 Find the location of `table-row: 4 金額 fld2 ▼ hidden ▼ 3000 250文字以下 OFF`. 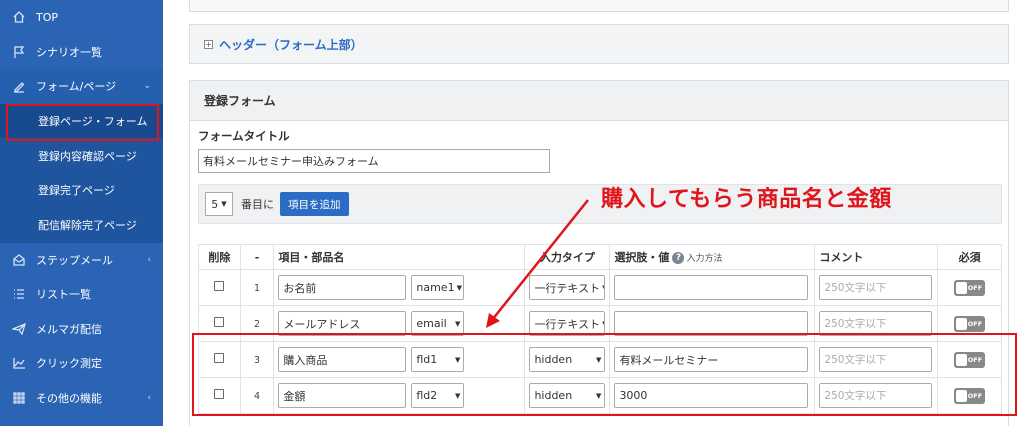

table-row: 4 金額 fld2 ▼ hidden ▼ 3000 250文字以下 OFF is located at coordinates (600, 395).